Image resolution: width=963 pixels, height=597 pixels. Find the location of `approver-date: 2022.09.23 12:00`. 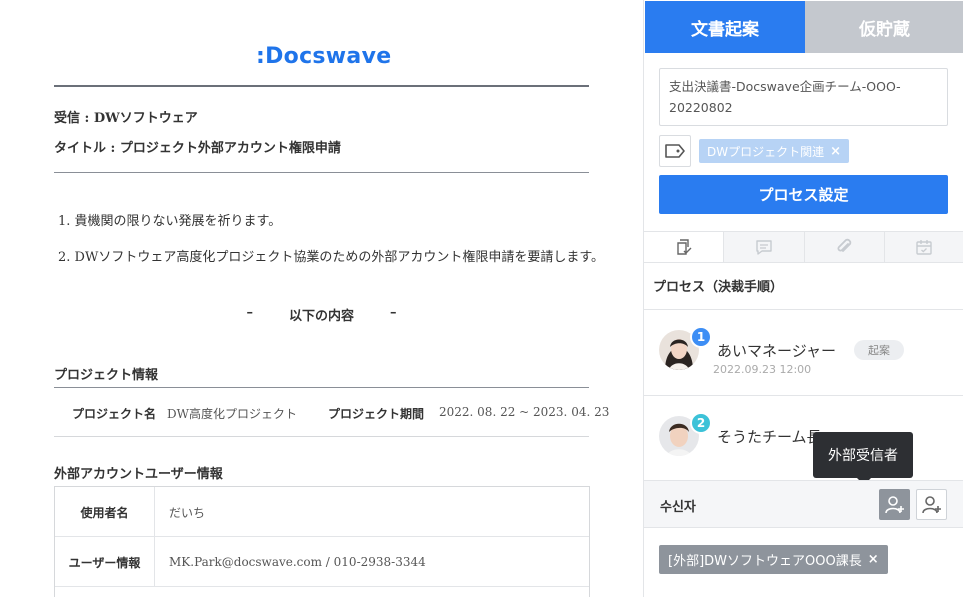

approver-date: 2022.09.23 12:00 is located at coordinates (762, 369).